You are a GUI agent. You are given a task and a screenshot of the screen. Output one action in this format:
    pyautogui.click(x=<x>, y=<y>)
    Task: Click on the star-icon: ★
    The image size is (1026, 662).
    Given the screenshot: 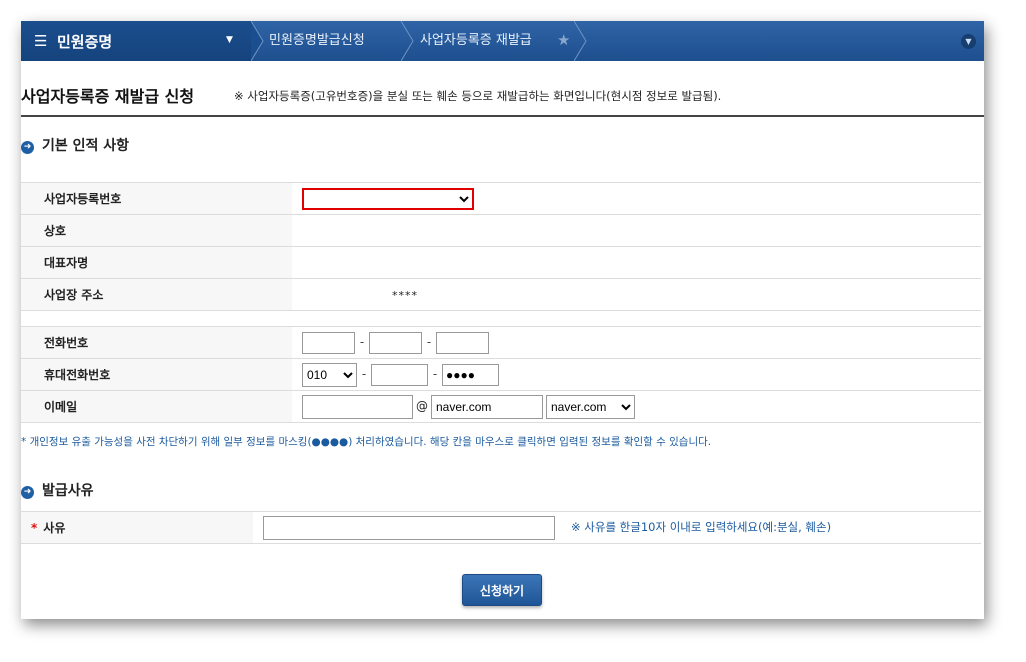 What is the action you would take?
    pyautogui.click(x=563, y=40)
    